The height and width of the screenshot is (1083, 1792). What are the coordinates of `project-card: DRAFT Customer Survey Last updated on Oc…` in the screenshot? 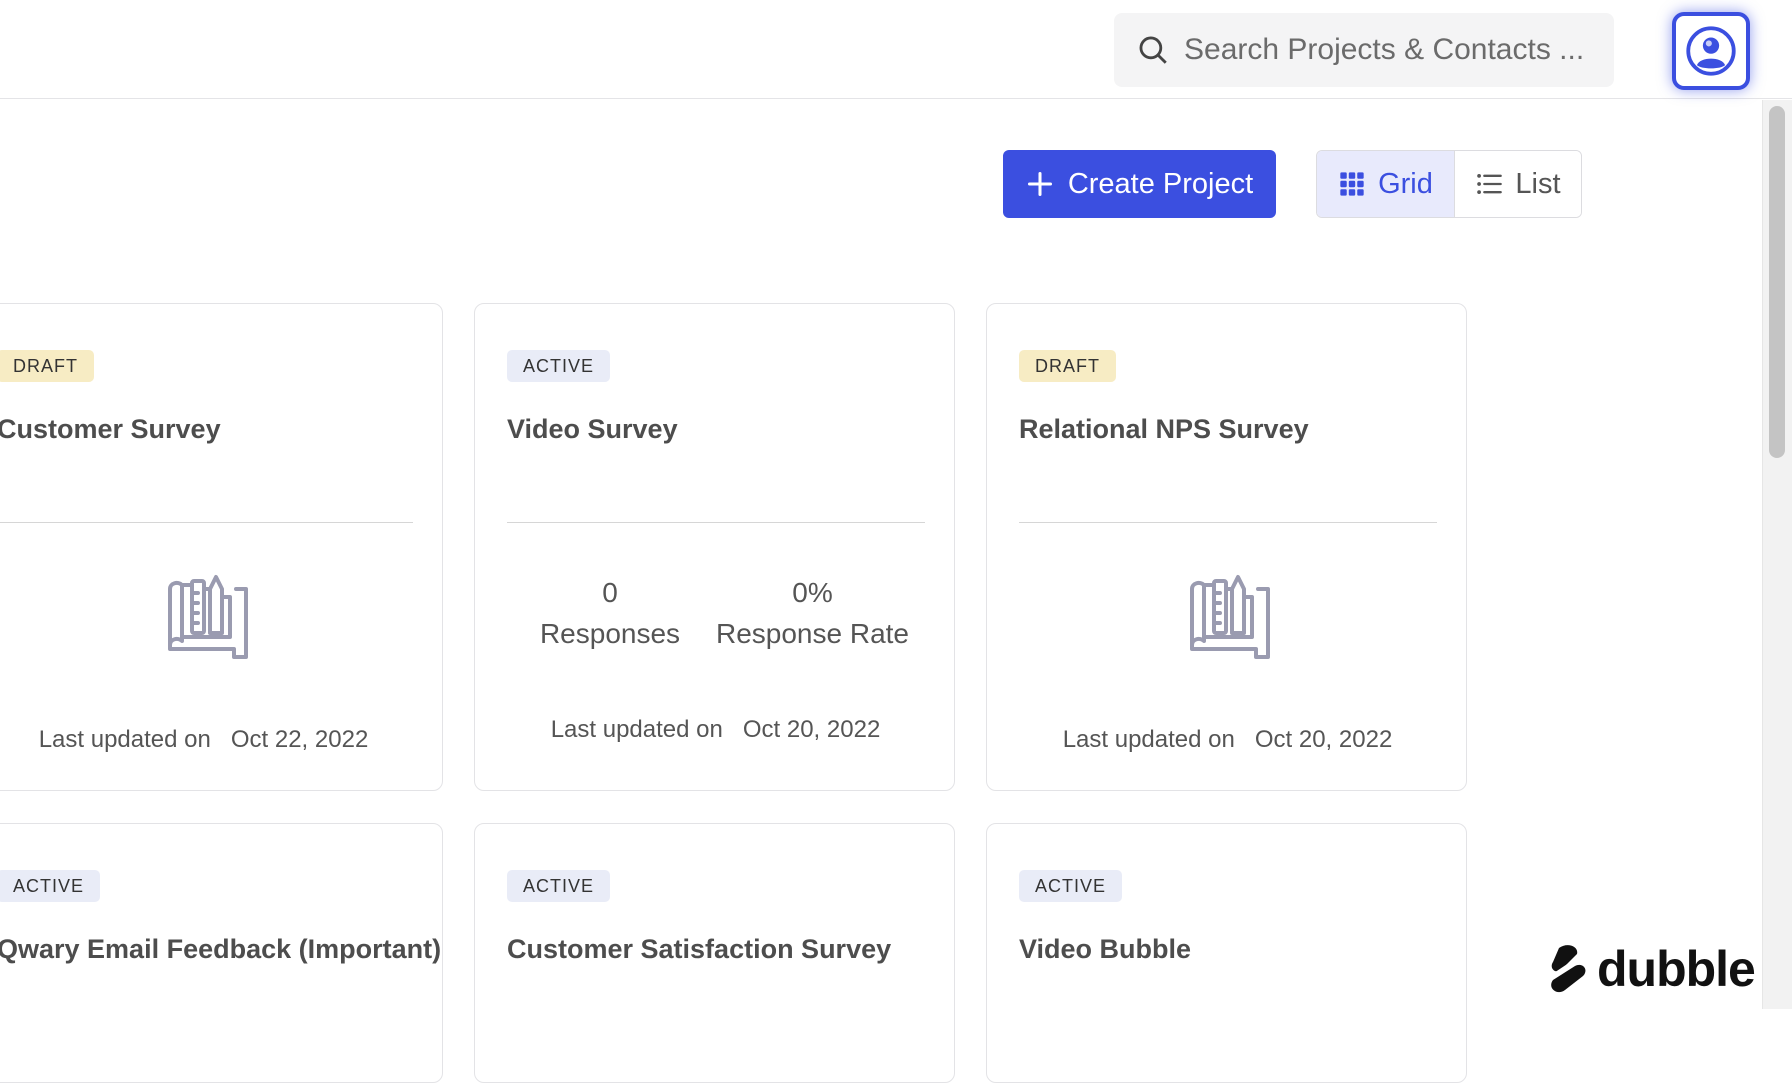 It's located at (221, 547).